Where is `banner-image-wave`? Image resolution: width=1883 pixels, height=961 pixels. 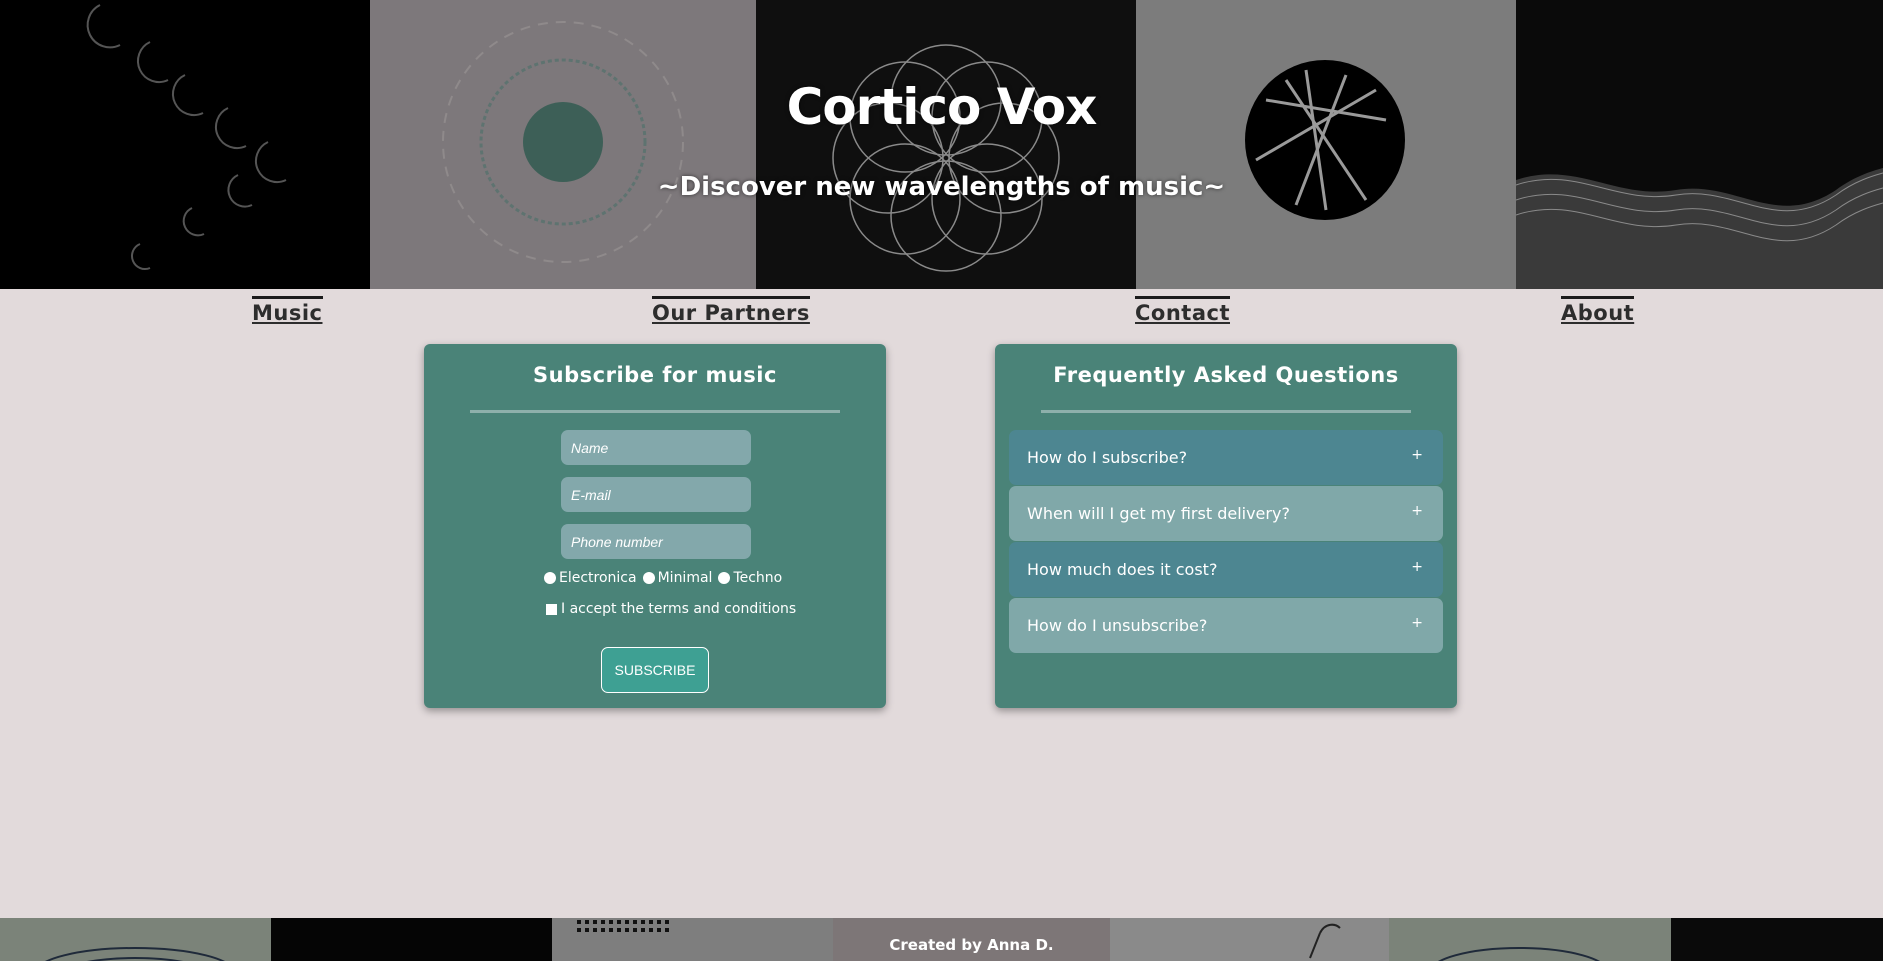
banner-image-wave is located at coordinates (1699, 144).